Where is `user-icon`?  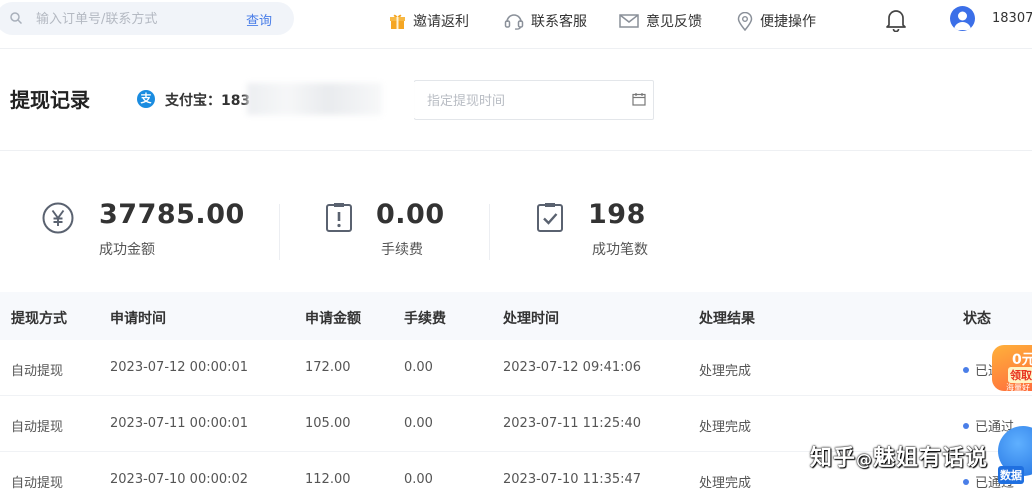 user-icon is located at coordinates (962, 20).